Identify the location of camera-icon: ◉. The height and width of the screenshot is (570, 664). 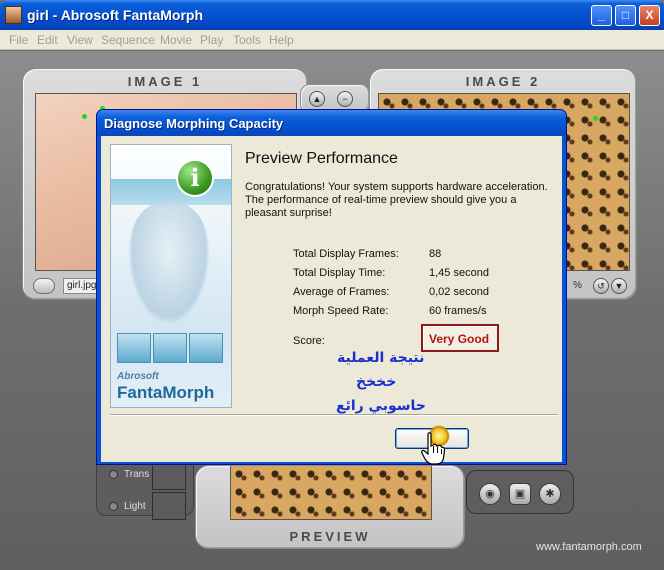
(490, 494).